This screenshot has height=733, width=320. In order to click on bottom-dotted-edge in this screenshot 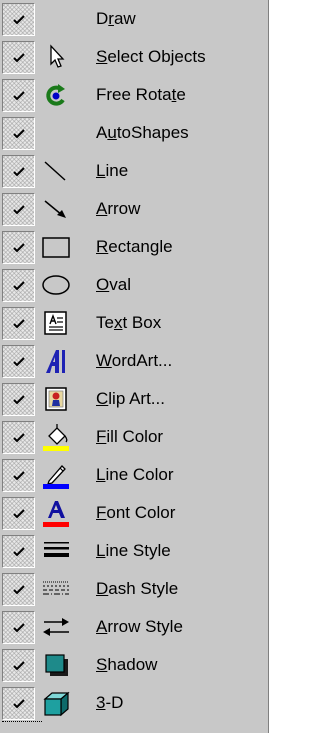, I will do `click(22, 721)`.